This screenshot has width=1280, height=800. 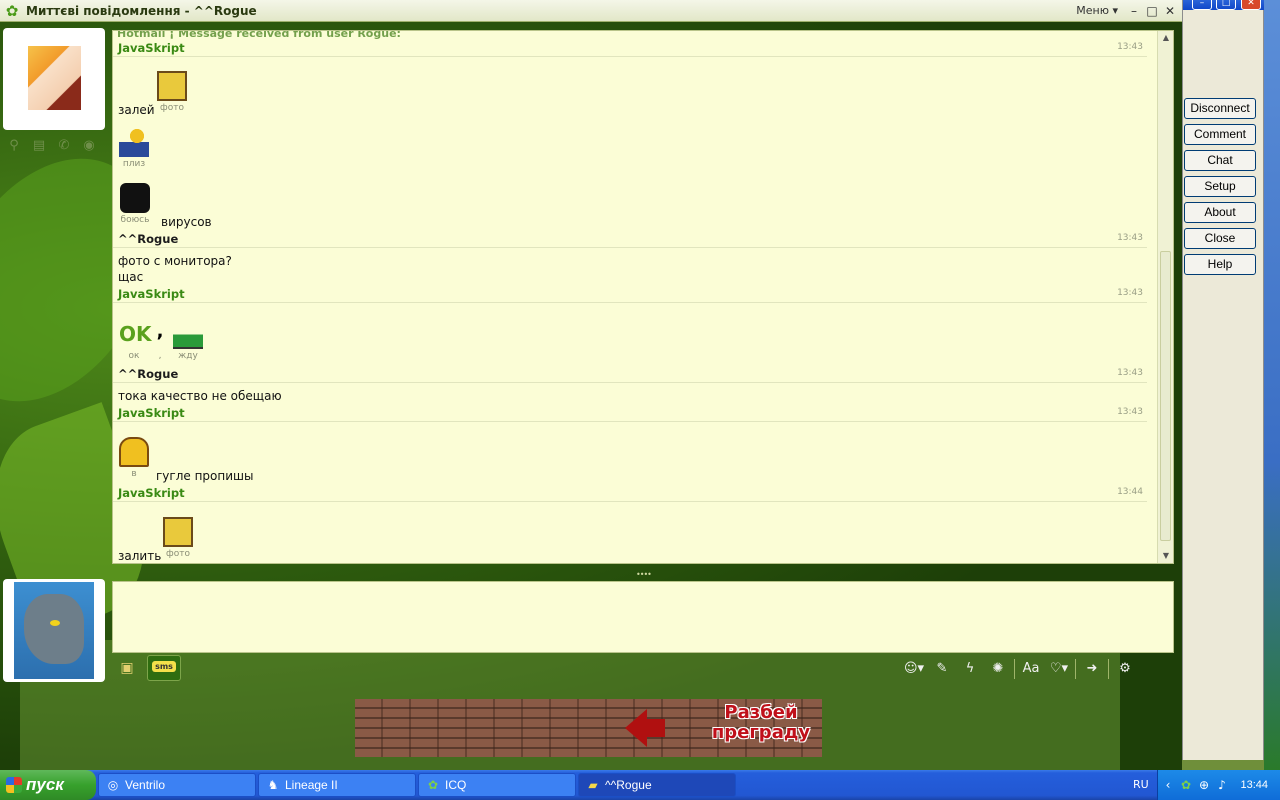 I want to click on sms-button: sms, so click(x=164, y=668).